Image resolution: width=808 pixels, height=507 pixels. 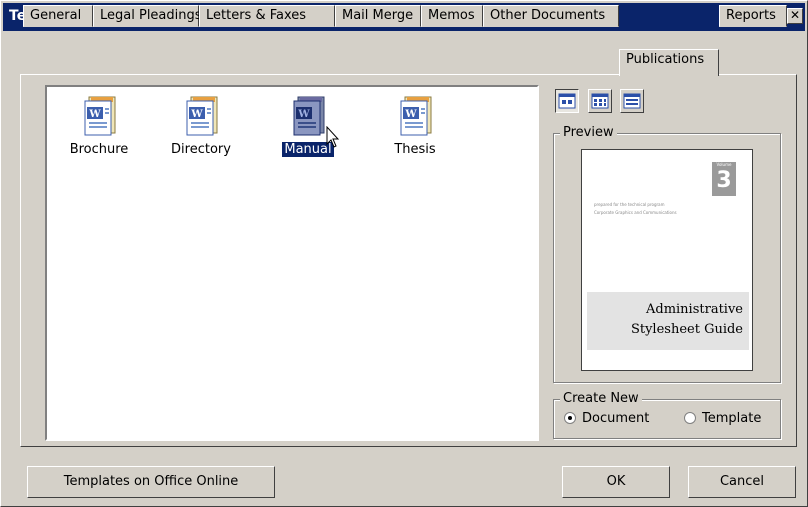 What do you see at coordinates (690, 418) in the screenshot?
I see `radio-unchecked-icon` at bounding box center [690, 418].